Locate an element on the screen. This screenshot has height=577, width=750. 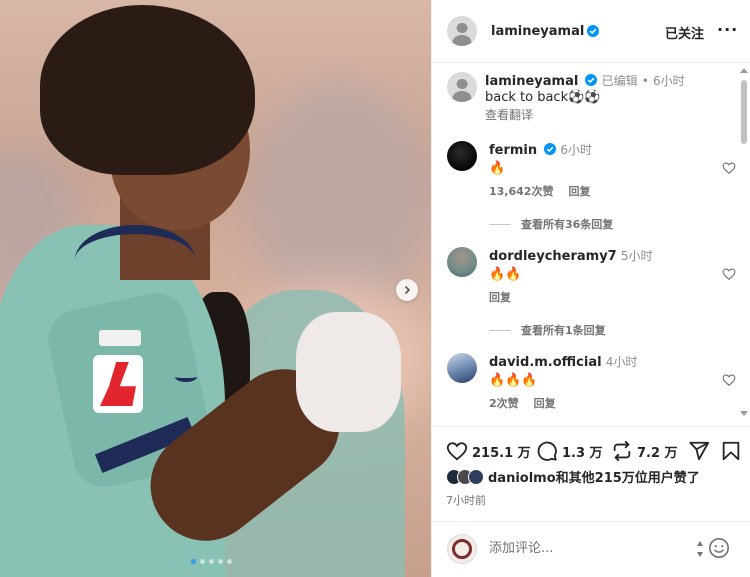
comment-time: 5小时 is located at coordinates (636, 256).